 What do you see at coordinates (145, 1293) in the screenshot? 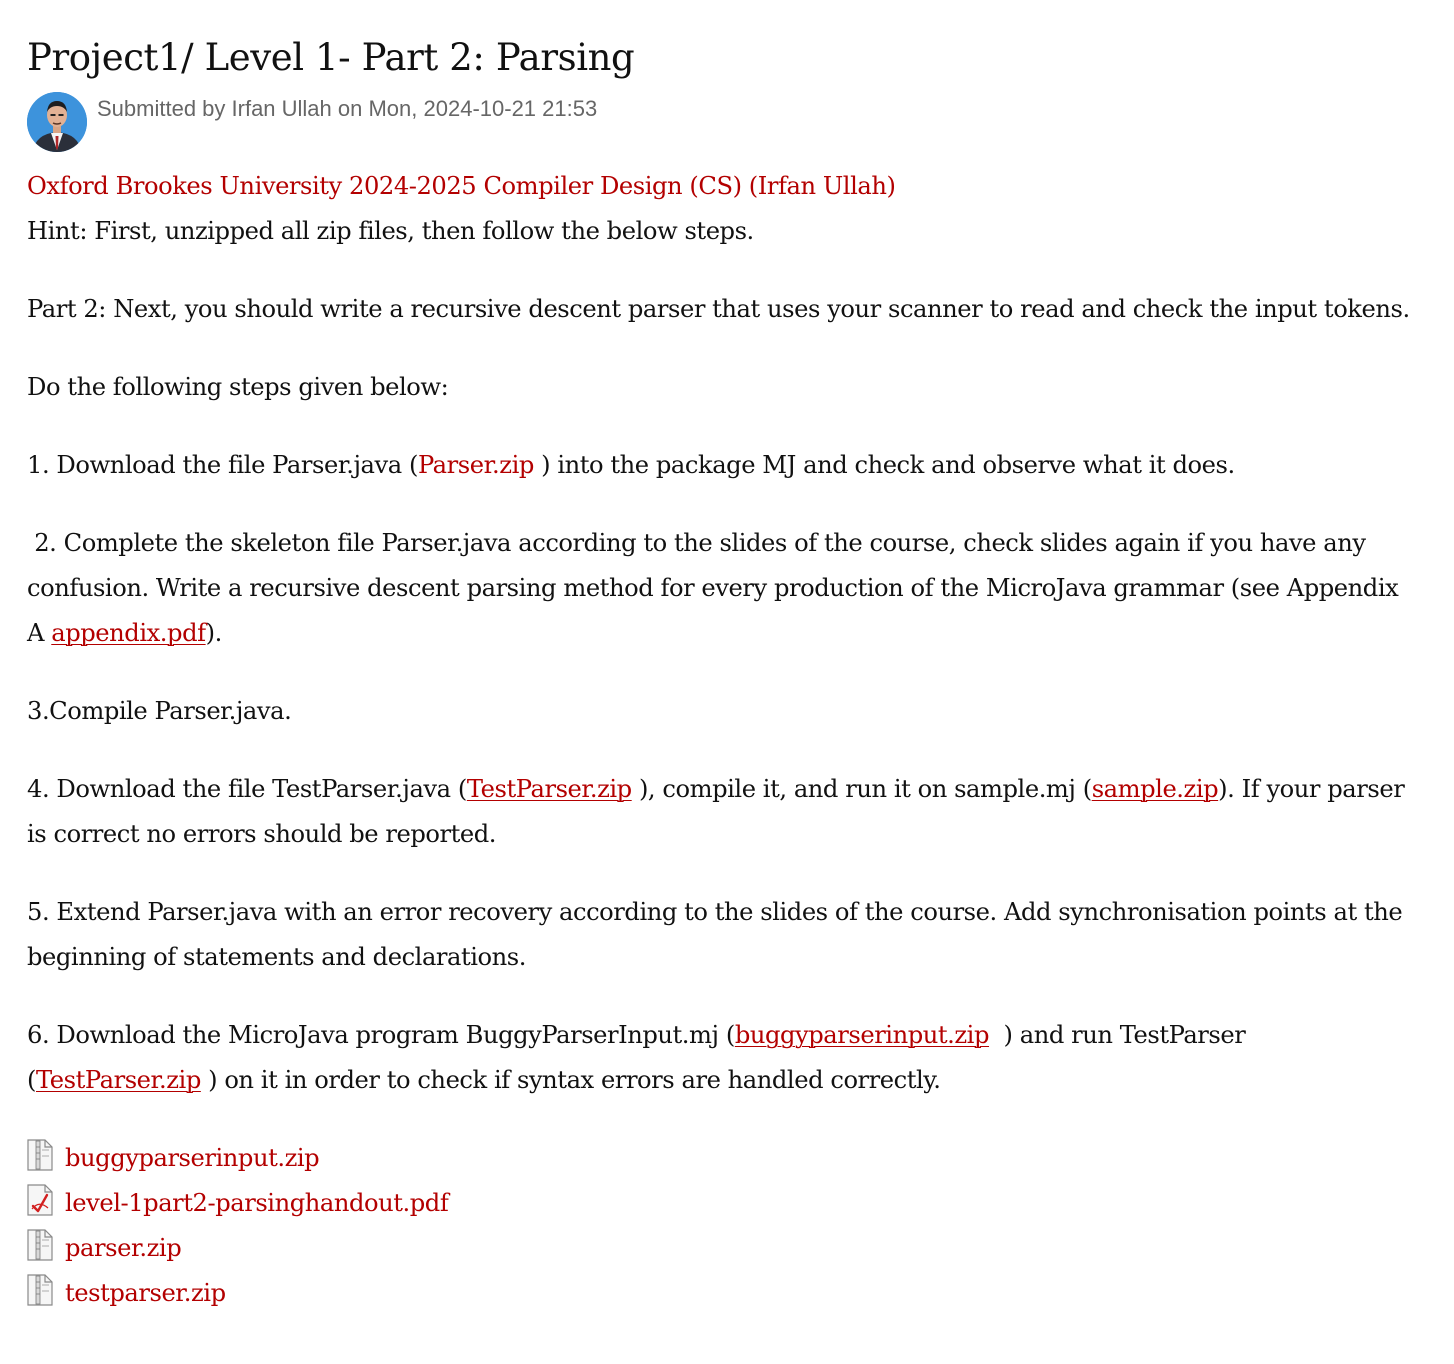
I see `attachment-link: testparser.zip` at bounding box center [145, 1293].